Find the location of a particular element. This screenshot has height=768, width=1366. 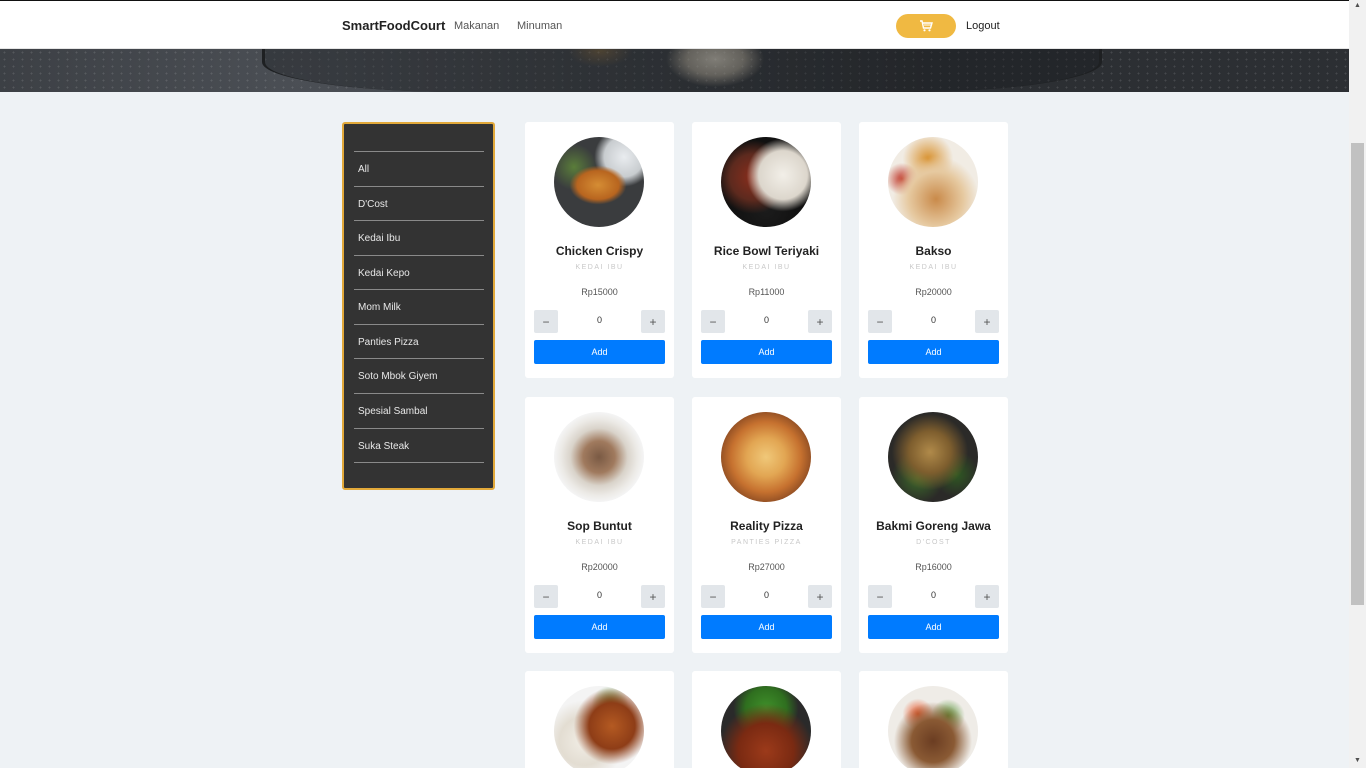

product-card: Bakso KEDAI IBU Rp20000 − 0 + Add is located at coordinates (933, 250).